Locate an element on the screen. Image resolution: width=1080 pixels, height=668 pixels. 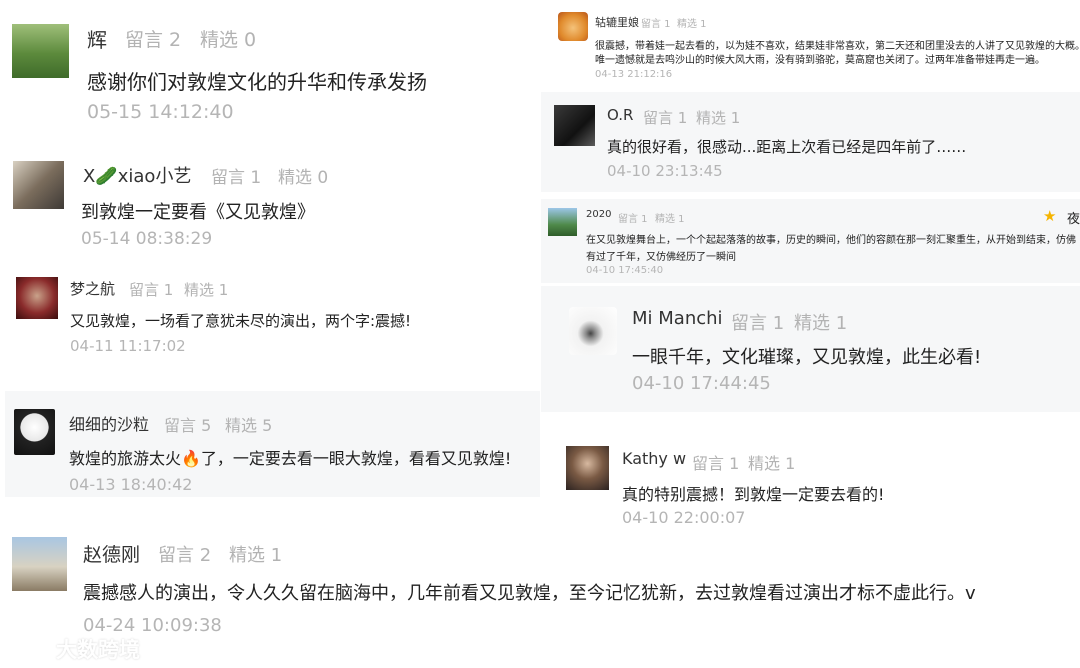
watermark-logo-icon is located at coordinates (29, 649).